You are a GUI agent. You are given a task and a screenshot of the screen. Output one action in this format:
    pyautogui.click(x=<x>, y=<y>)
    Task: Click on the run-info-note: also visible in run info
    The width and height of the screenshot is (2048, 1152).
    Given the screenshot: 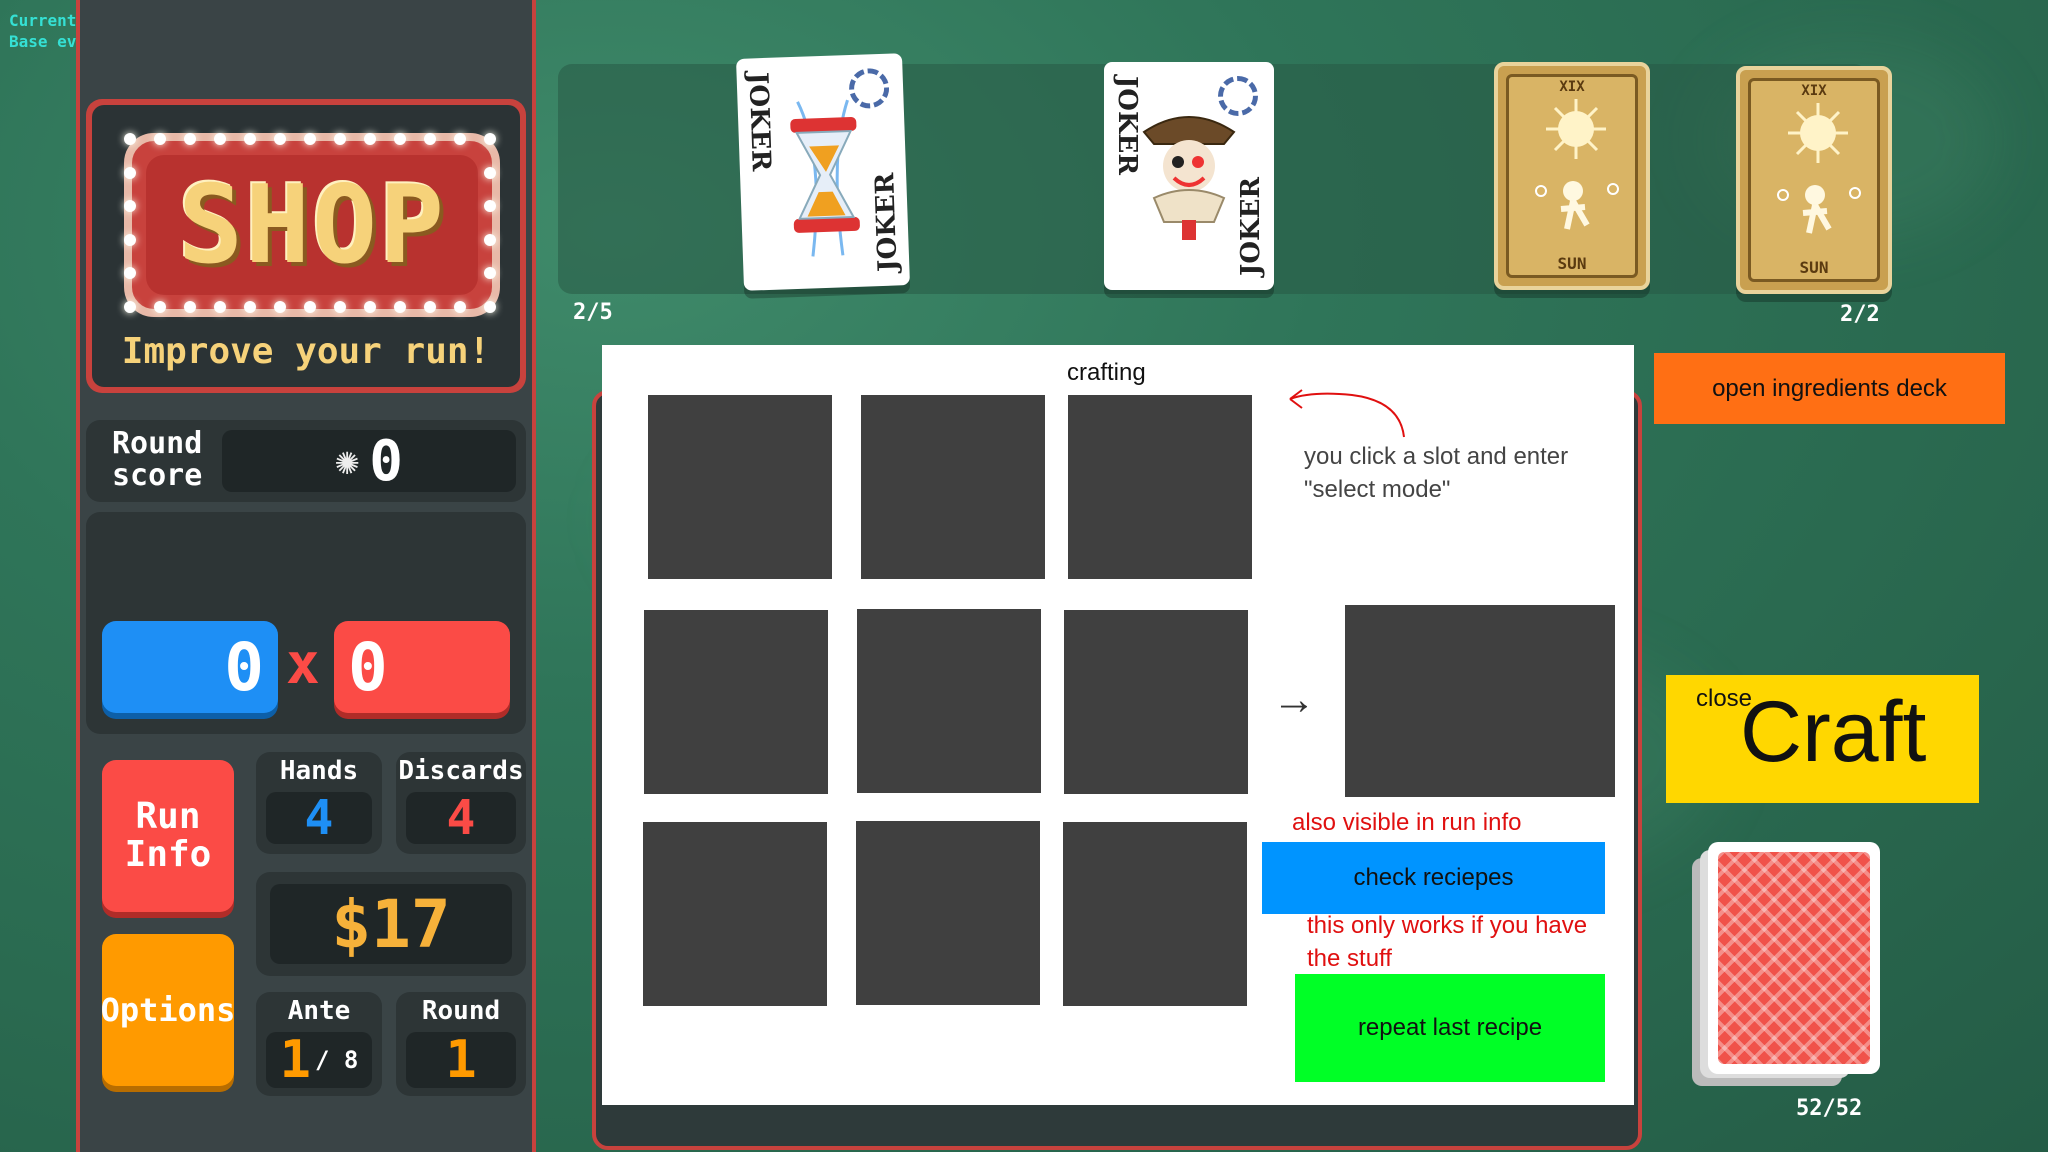 What is the action you would take?
    pyautogui.click(x=1407, y=822)
    